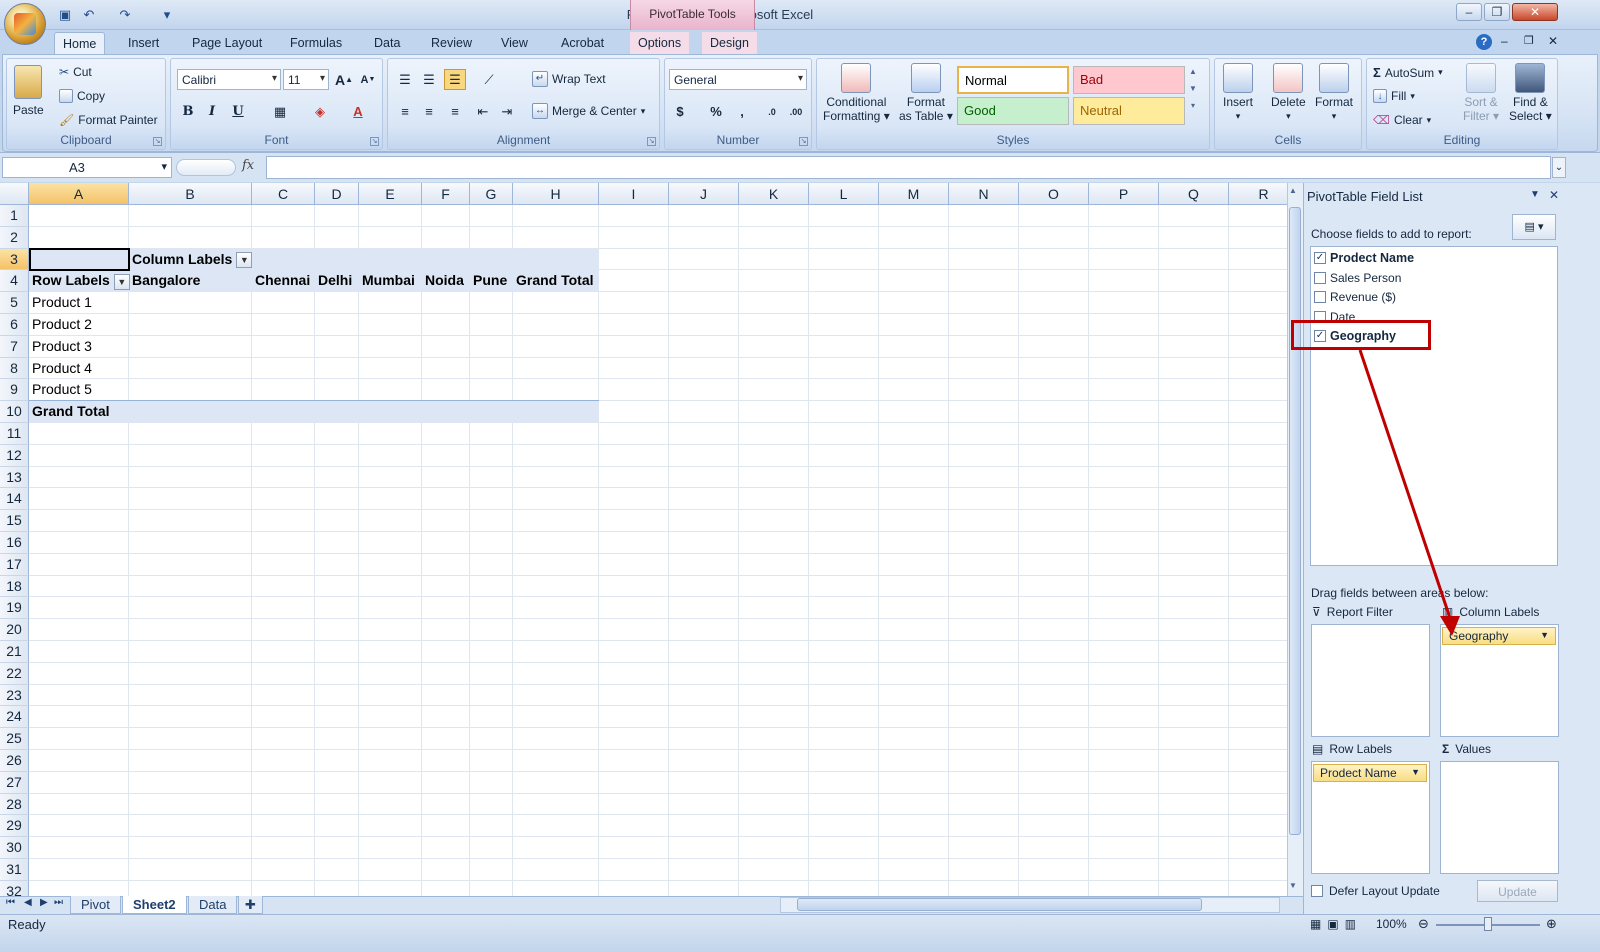  I want to click on column-header-d: D, so click(337, 194).